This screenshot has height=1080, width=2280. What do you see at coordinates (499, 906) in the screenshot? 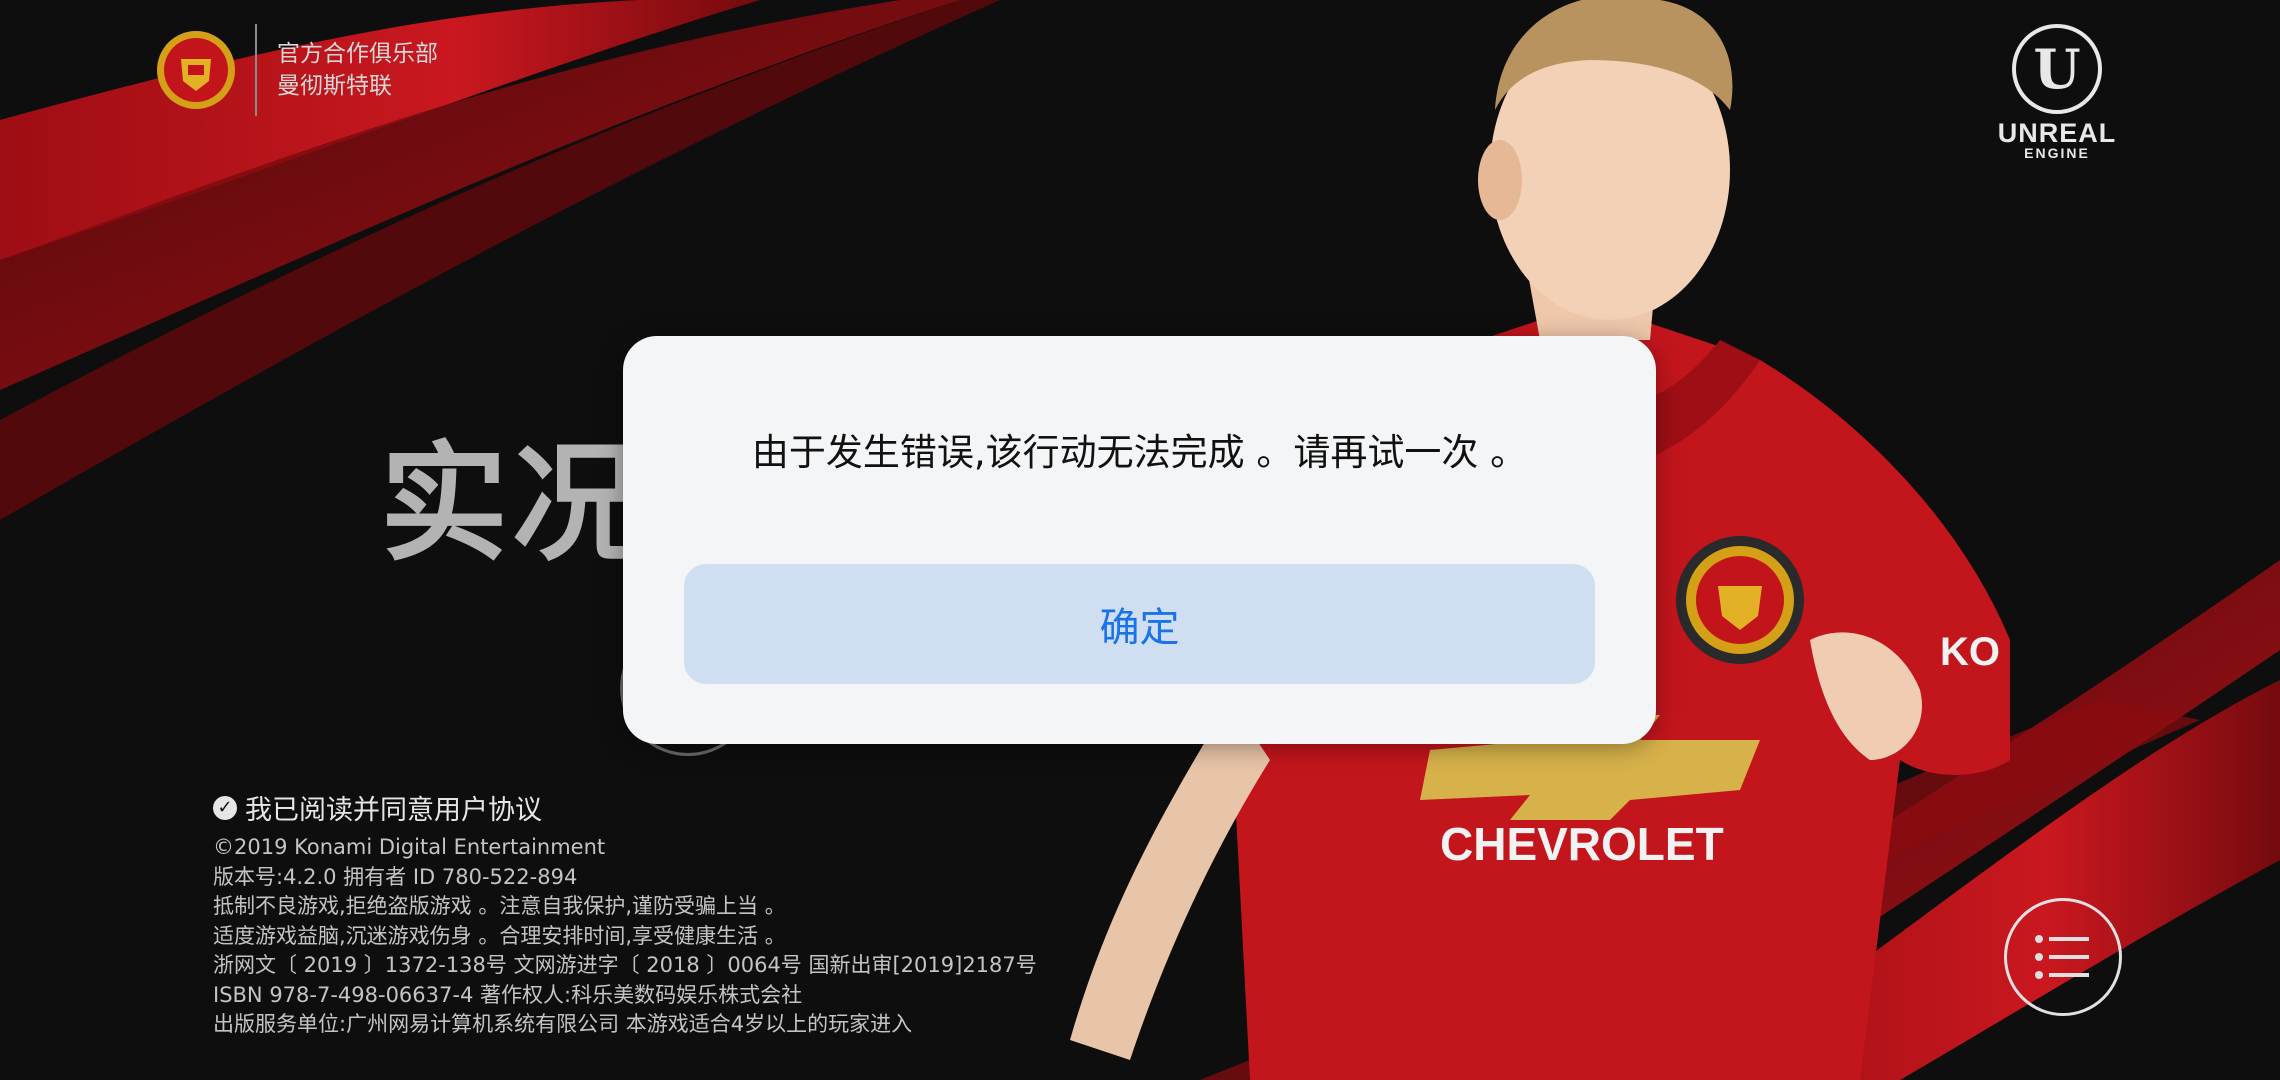
I see `legal-line-1: 抵制不良游戏,拒绝盗版游戏 。注意自我保护,谨防受骗上当 。` at bounding box center [499, 906].